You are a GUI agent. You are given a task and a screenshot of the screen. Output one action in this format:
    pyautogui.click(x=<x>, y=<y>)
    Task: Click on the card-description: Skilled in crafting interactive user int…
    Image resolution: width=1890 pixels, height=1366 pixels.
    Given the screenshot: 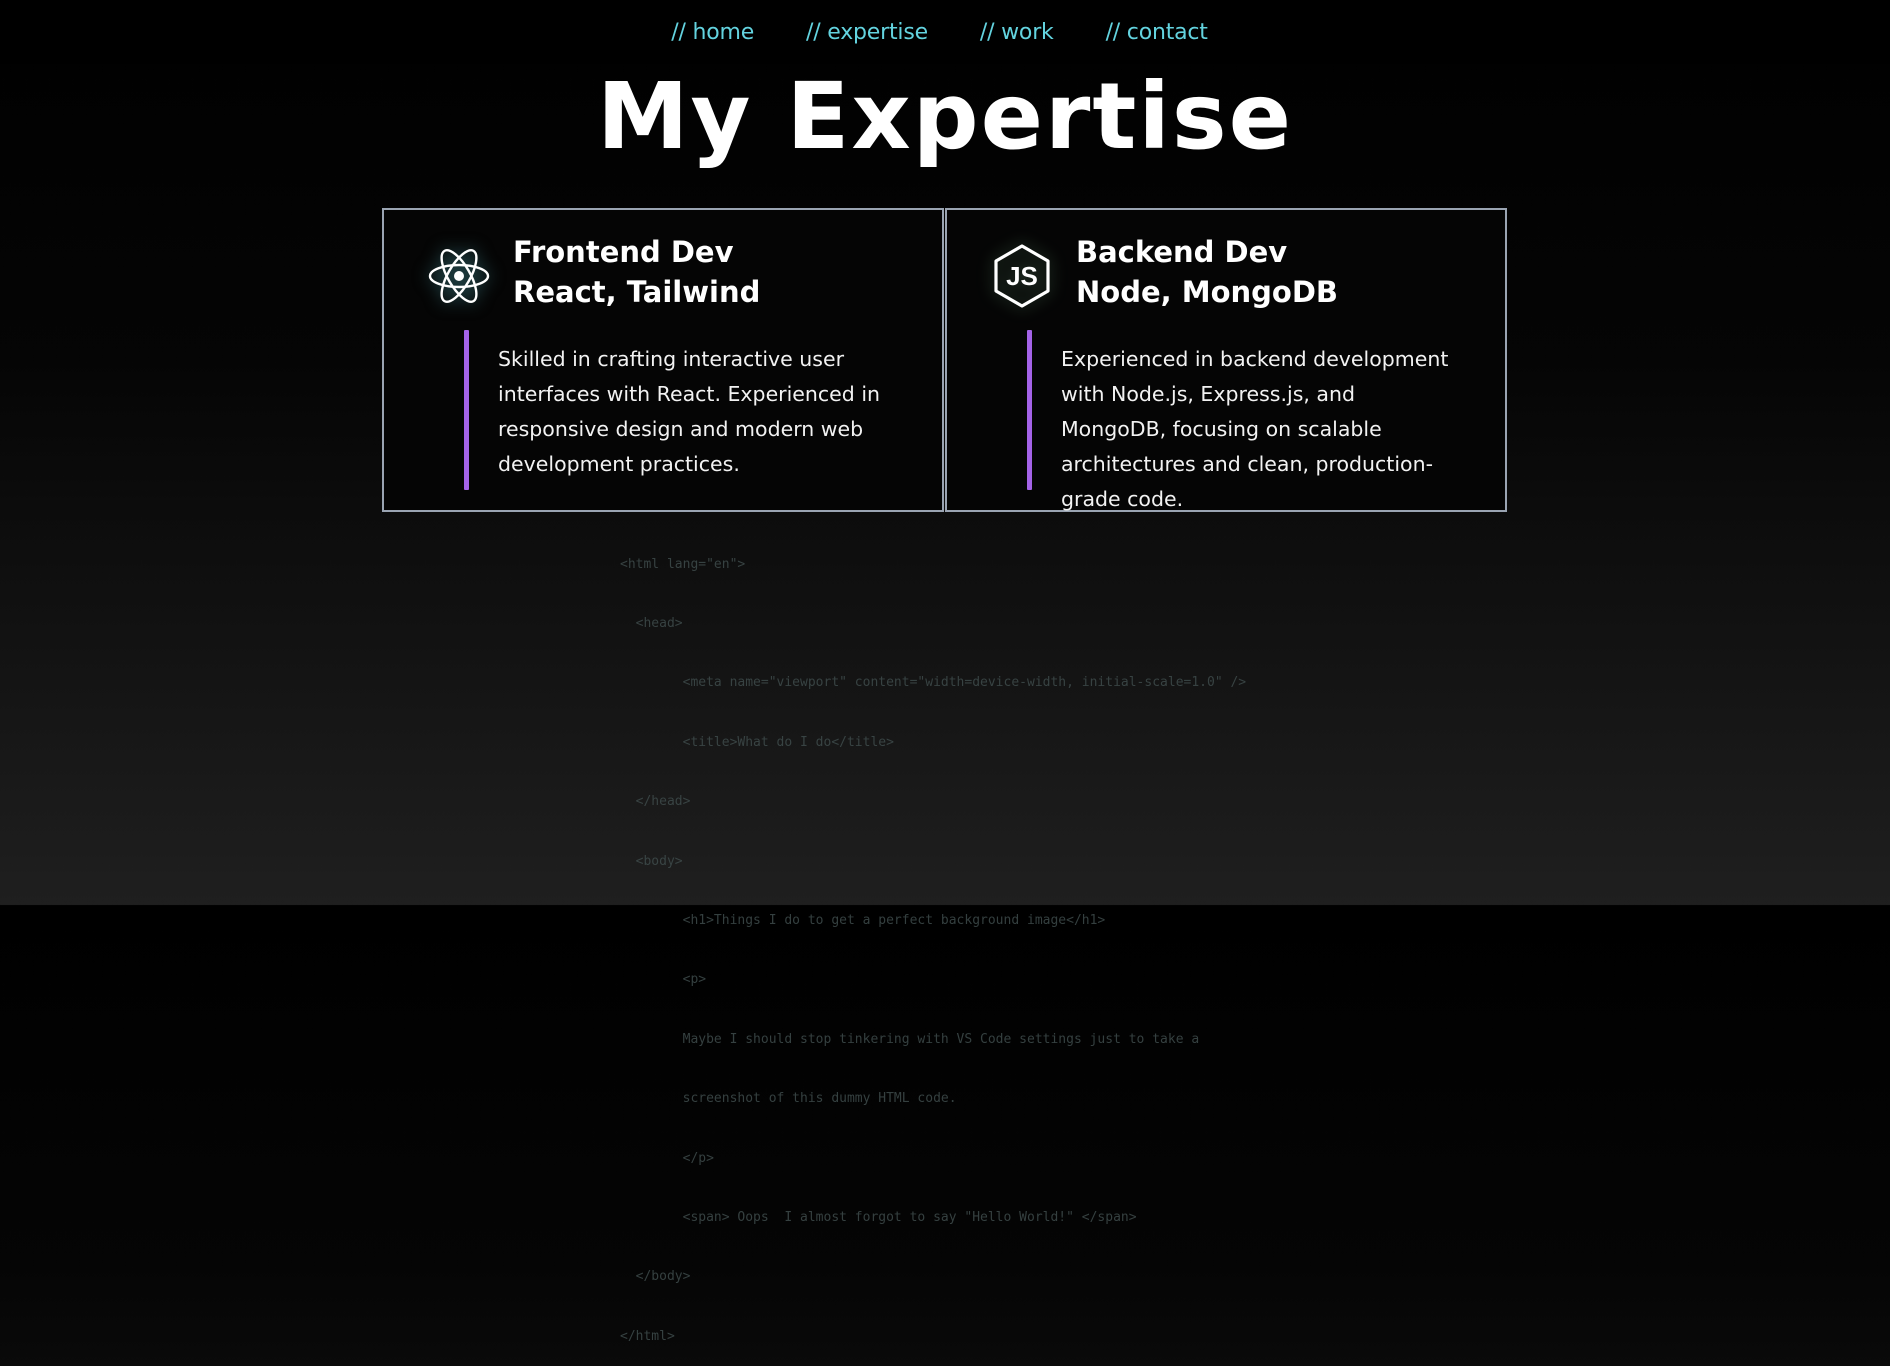 What is the action you would take?
    pyautogui.click(x=689, y=411)
    